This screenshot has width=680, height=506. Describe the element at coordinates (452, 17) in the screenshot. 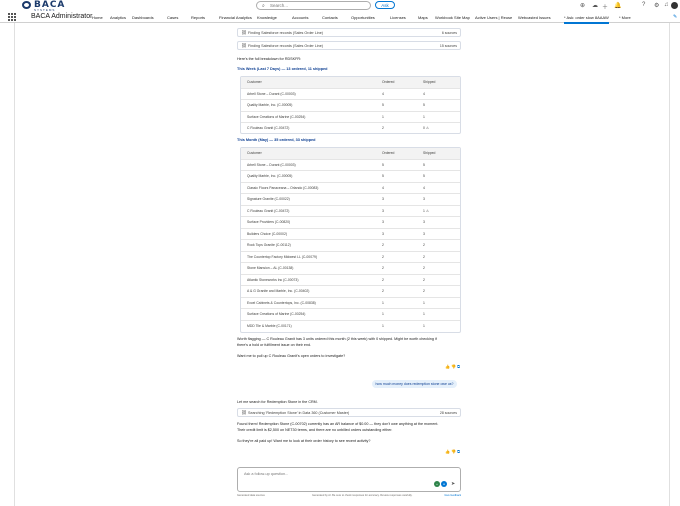

I see `nav-item-workbook-site-map: Workbook Site Map` at that location.